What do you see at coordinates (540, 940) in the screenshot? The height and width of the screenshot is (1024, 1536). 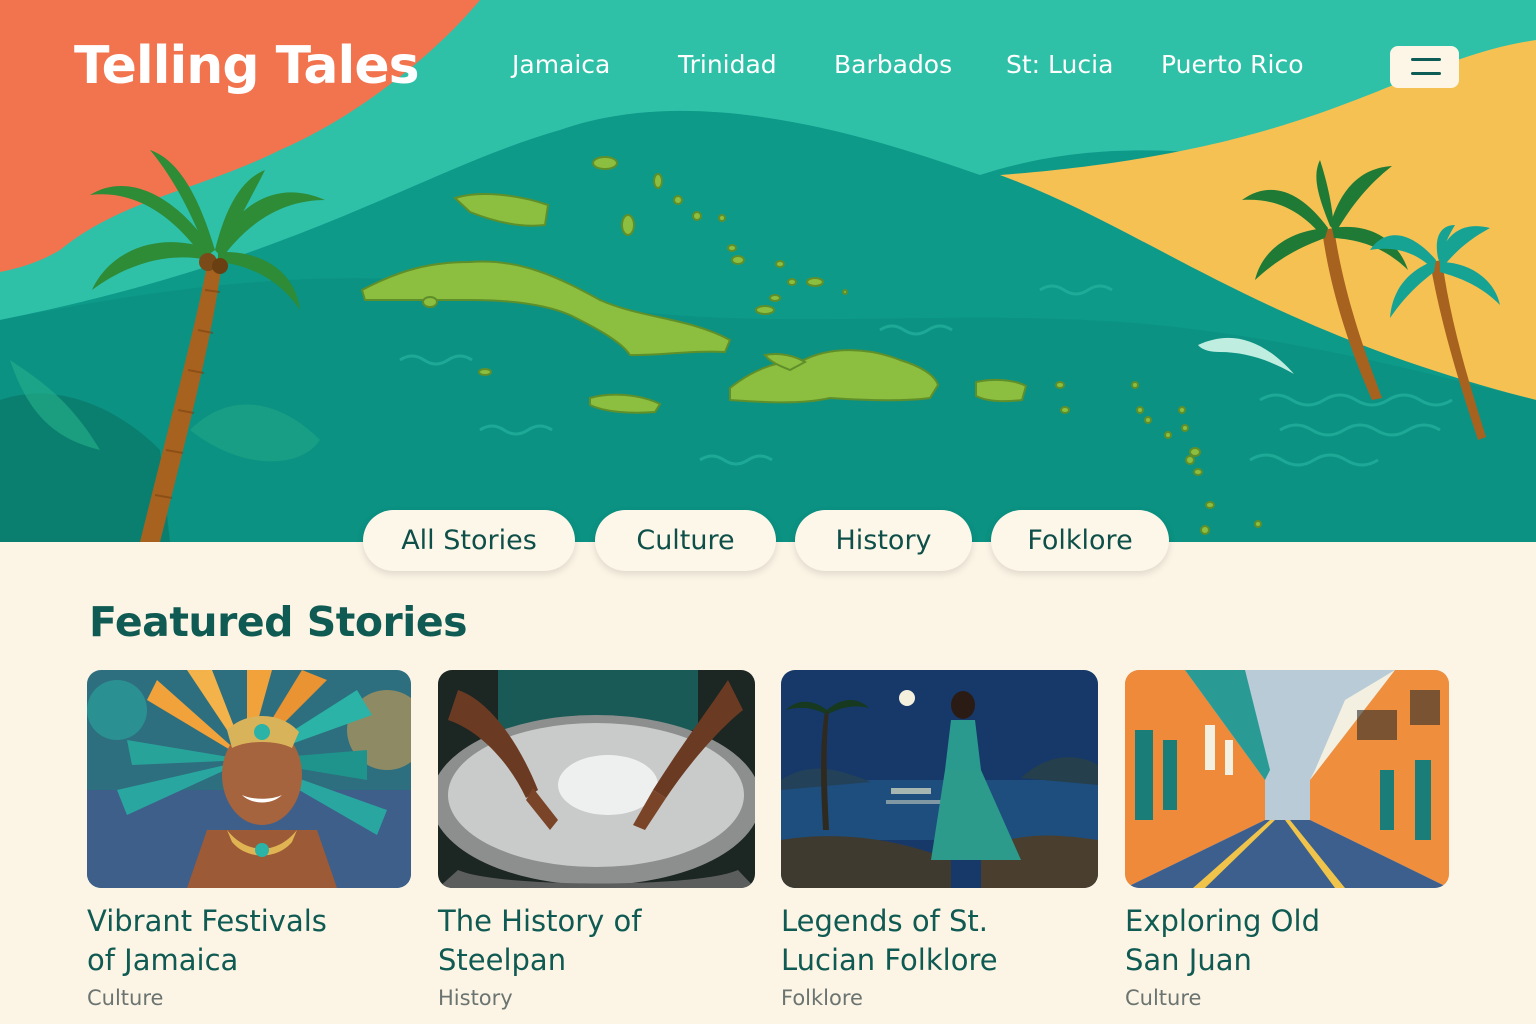 I see `story-title: The History of Steelpan` at bounding box center [540, 940].